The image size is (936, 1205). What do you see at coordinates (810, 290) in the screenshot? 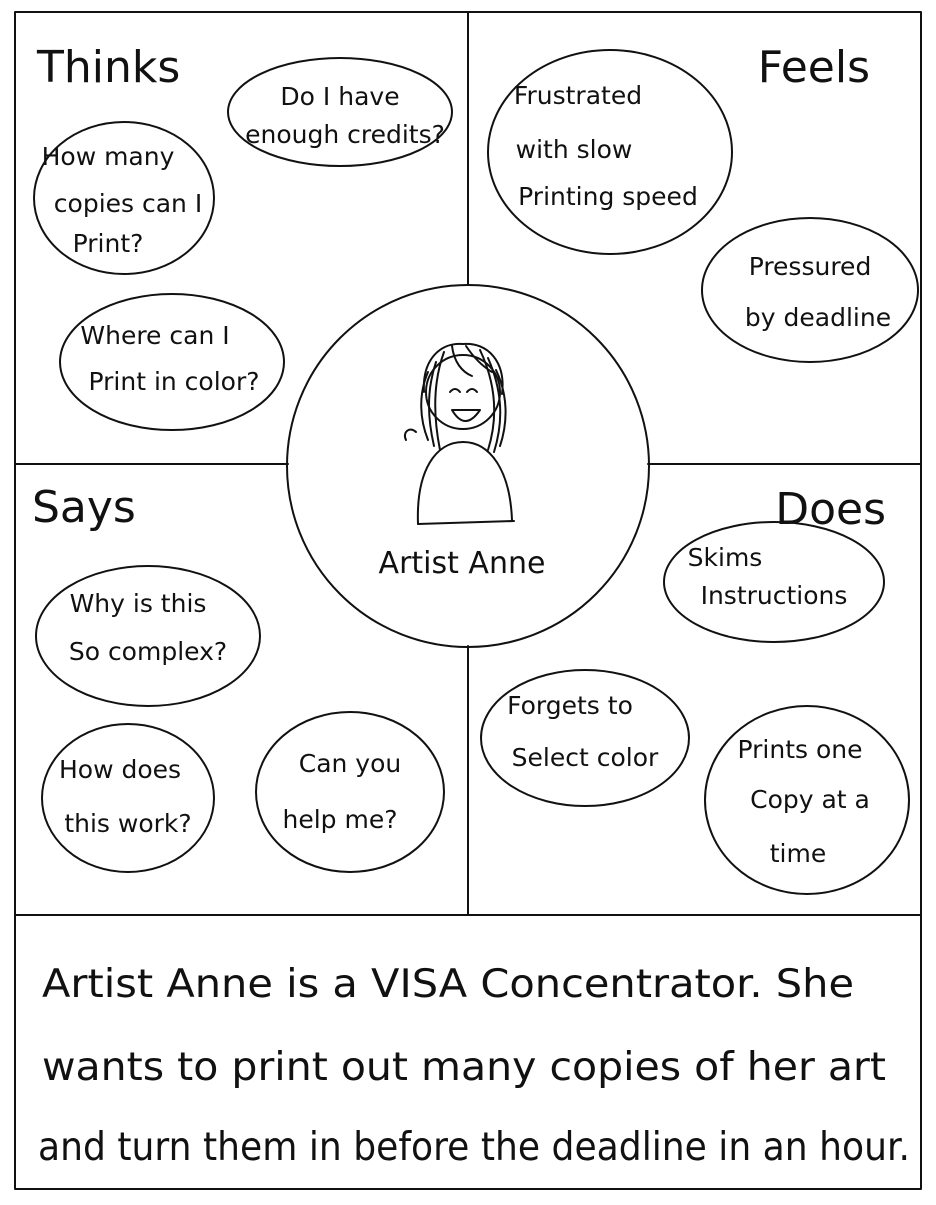
I see `feels-bubble-pressured: Pressured by deadline` at bounding box center [810, 290].